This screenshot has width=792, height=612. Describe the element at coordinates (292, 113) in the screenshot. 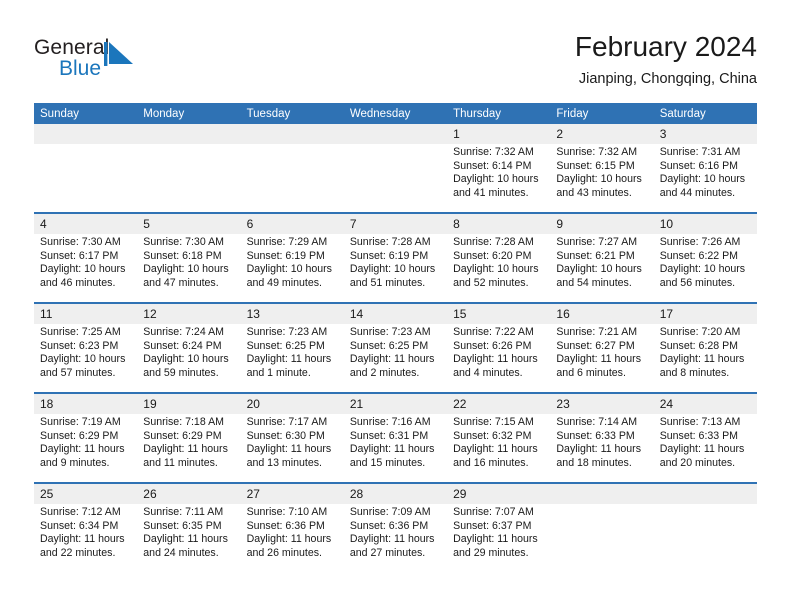

I see `weekday-header-tuesday: Tuesday` at that location.